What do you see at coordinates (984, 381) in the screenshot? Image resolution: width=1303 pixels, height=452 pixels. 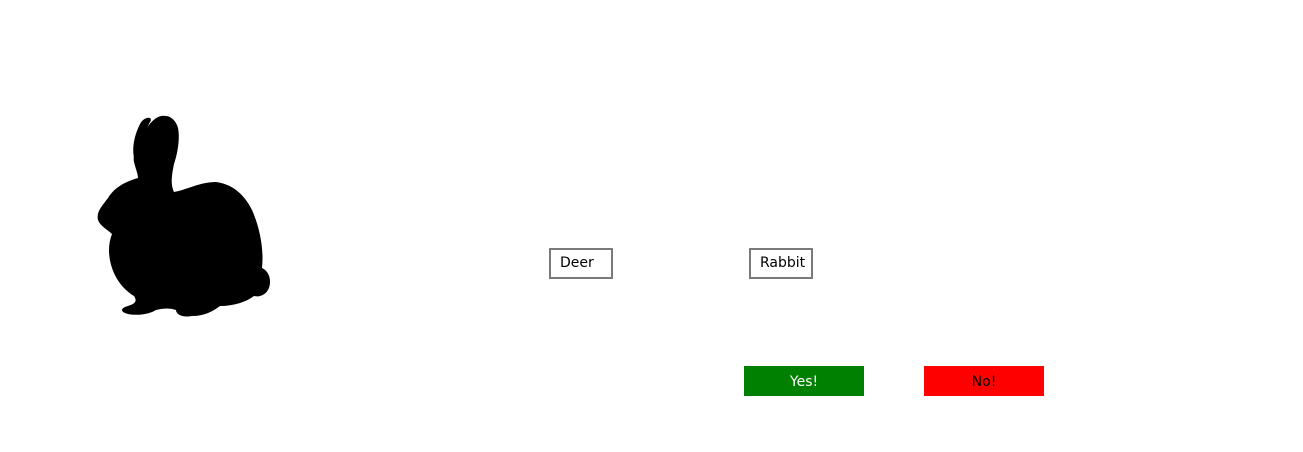 I see `no-button: No!` at bounding box center [984, 381].